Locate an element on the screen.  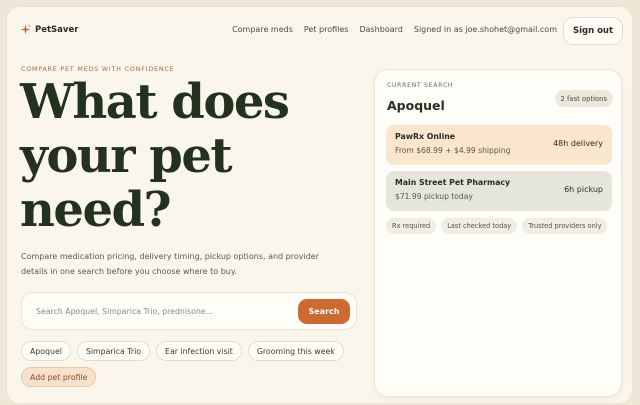
brand-logo: PetSaver is located at coordinates (49, 29).